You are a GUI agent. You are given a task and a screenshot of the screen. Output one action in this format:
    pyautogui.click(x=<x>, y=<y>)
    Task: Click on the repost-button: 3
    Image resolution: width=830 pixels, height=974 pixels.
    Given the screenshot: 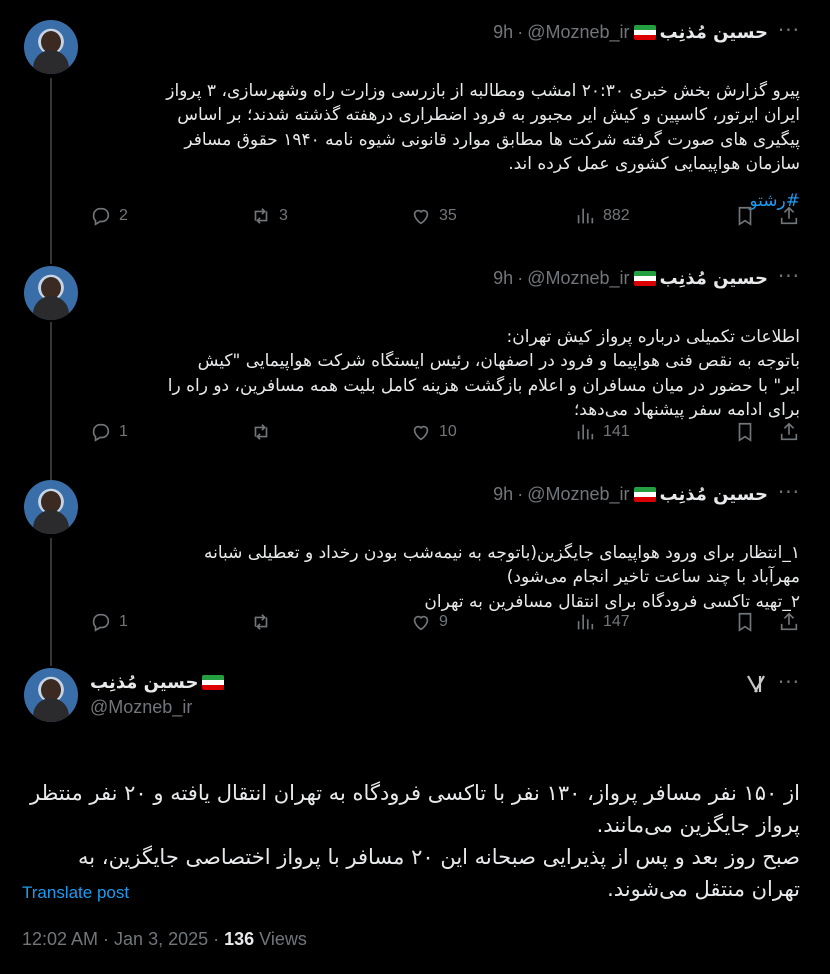 What is the action you would take?
    pyautogui.click(x=269, y=216)
    